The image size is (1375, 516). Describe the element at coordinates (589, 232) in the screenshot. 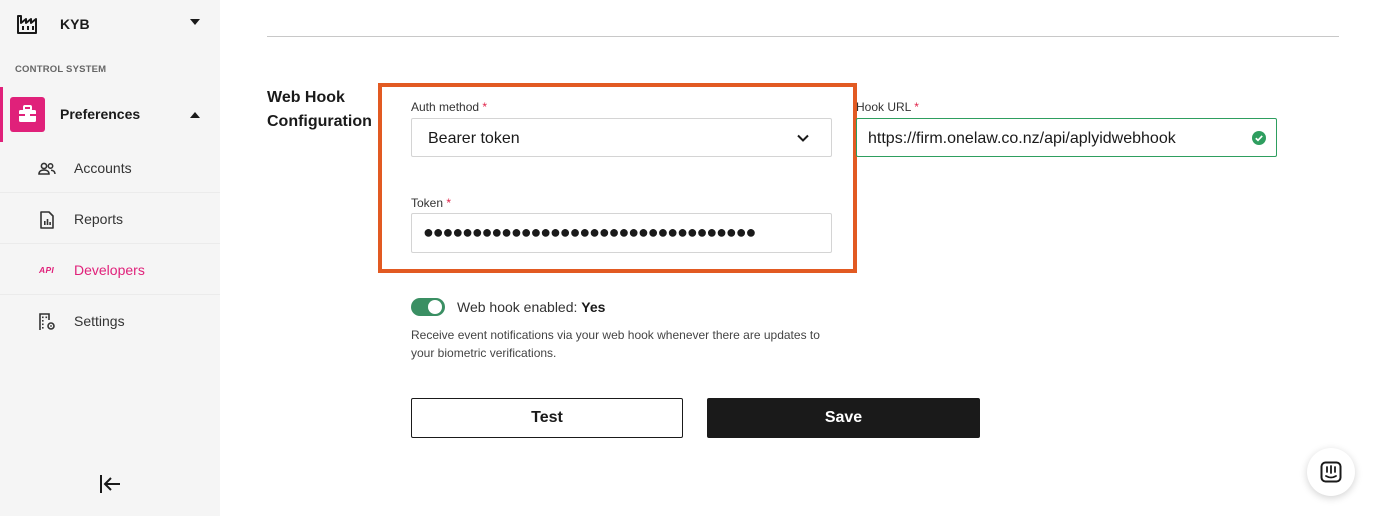

I see `token-value: ●●●●●●●●●●●●●●●●●●●●●●●●●●●●●●●●●●` at that location.